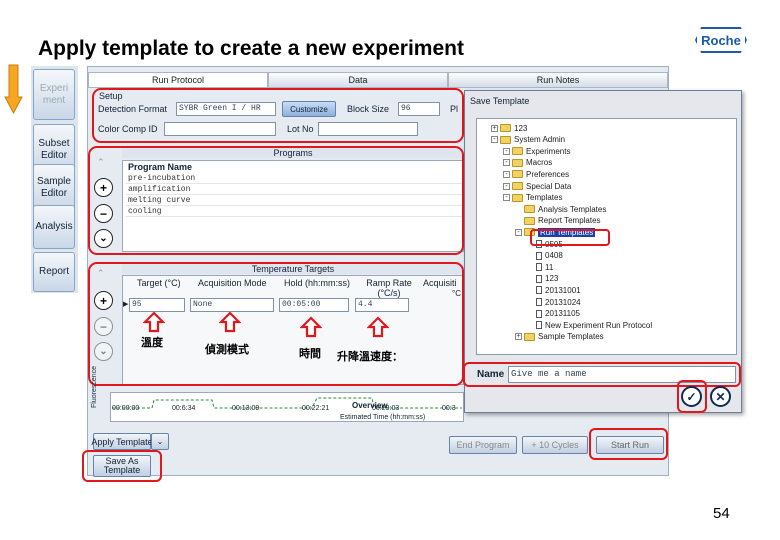 This screenshot has height=540, width=780. Describe the element at coordinates (548, 151) in the screenshot. I see `tree-node-label: Experiments` at that location.